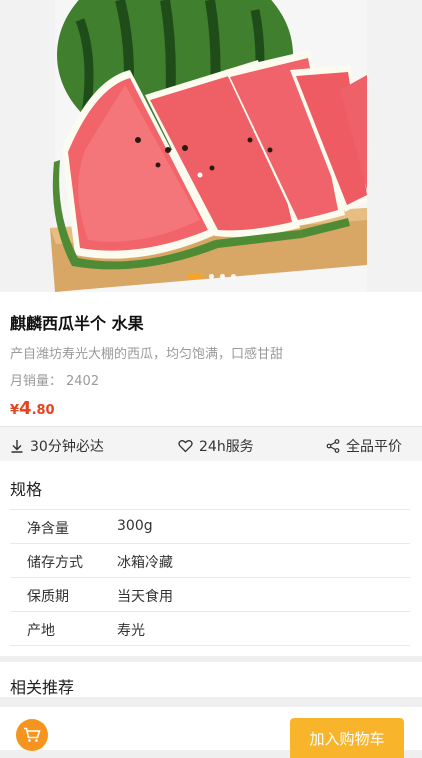  I want to click on cart-icon, so click(32, 735).